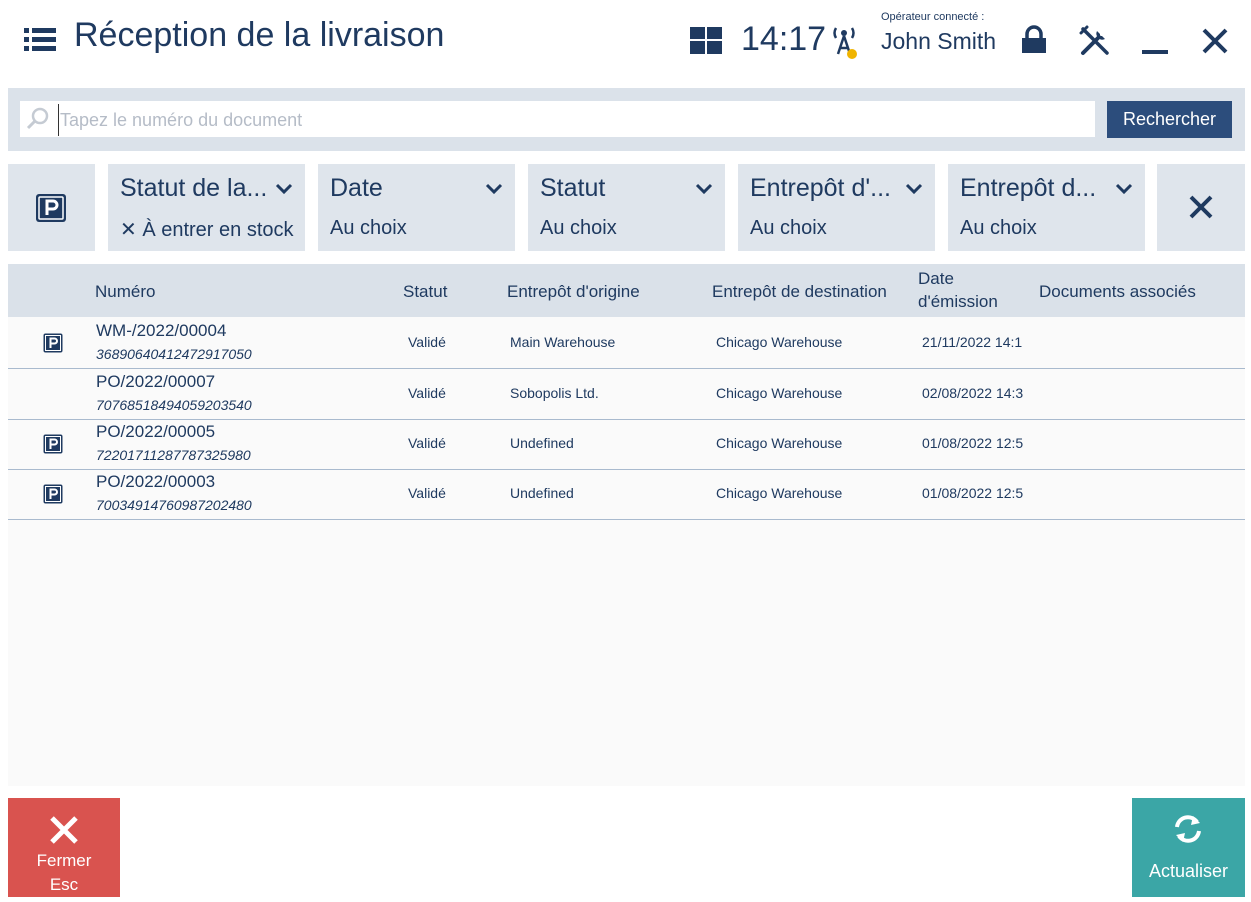  What do you see at coordinates (784, 39) in the screenshot?
I see `clock: 14:17` at bounding box center [784, 39].